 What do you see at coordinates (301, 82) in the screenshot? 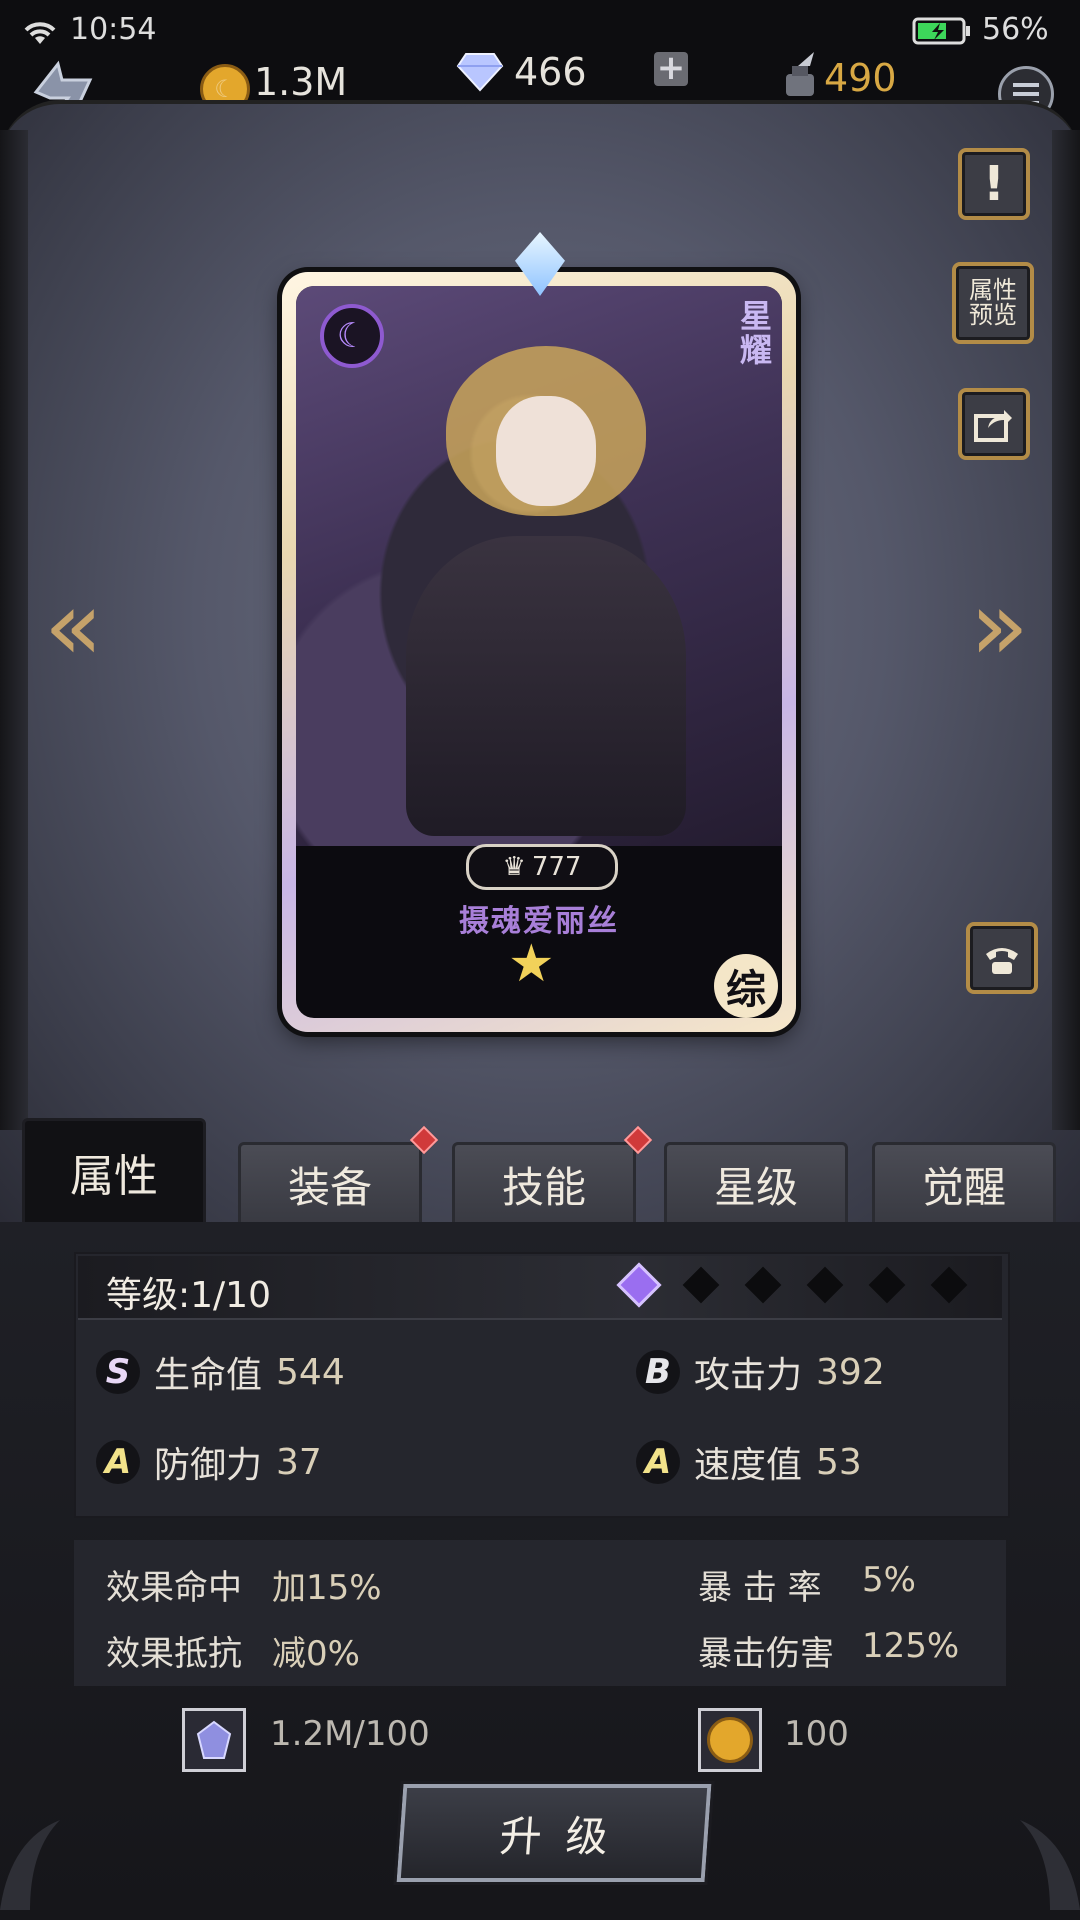
I see `gold-amount: 1.3M` at bounding box center [301, 82].